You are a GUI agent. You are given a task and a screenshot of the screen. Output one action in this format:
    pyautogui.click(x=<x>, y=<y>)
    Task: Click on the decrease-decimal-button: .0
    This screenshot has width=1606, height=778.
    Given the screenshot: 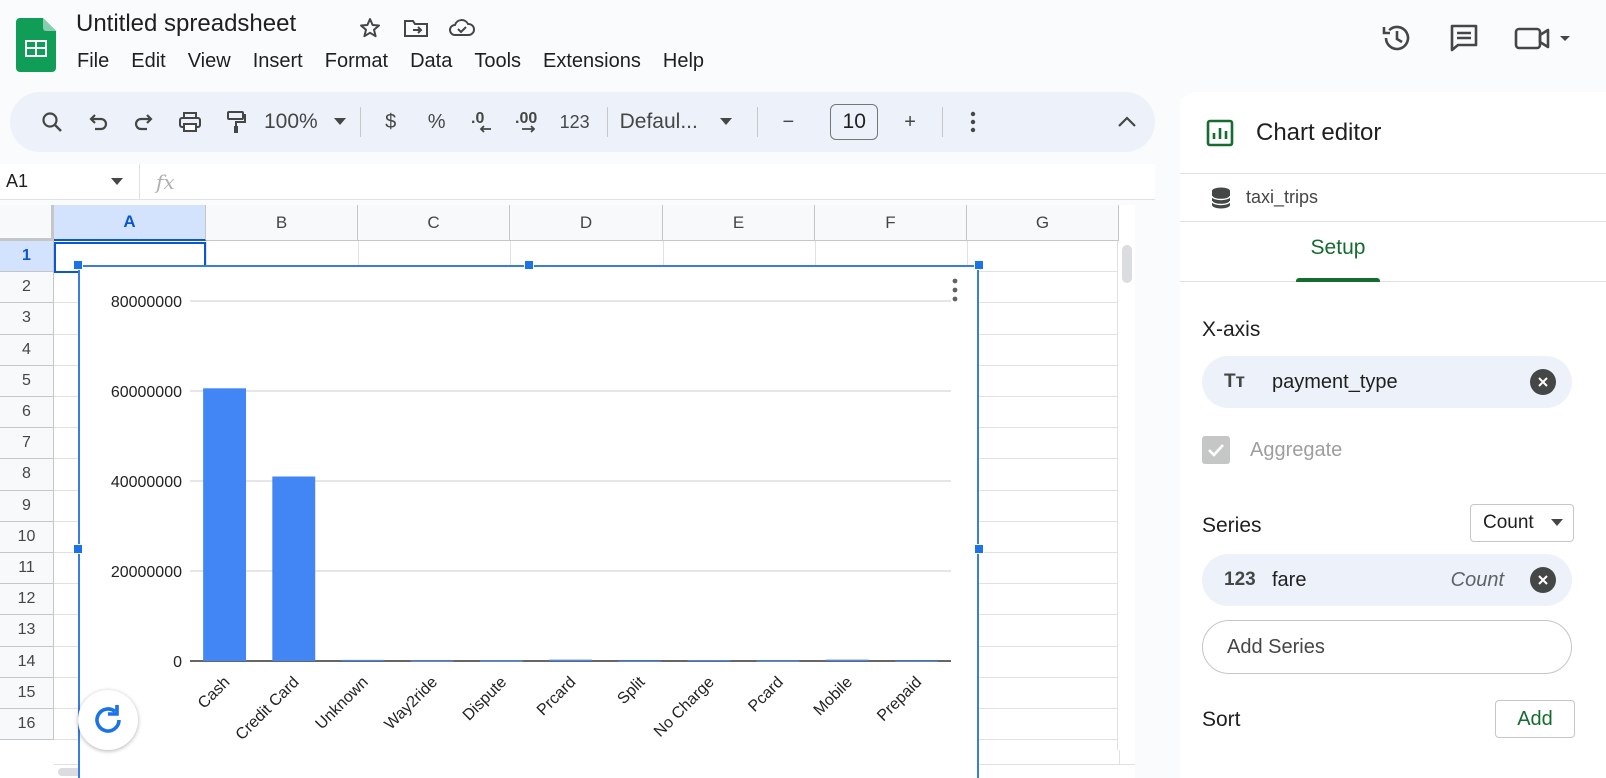 What is the action you would take?
    pyautogui.click(x=483, y=122)
    